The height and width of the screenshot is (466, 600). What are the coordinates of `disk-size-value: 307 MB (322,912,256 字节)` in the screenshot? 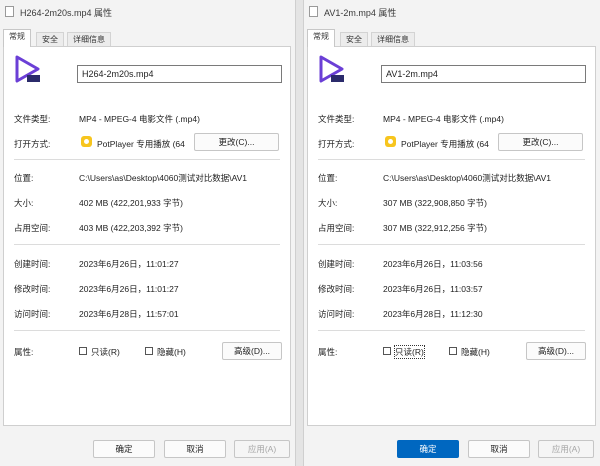 It's located at (435, 228).